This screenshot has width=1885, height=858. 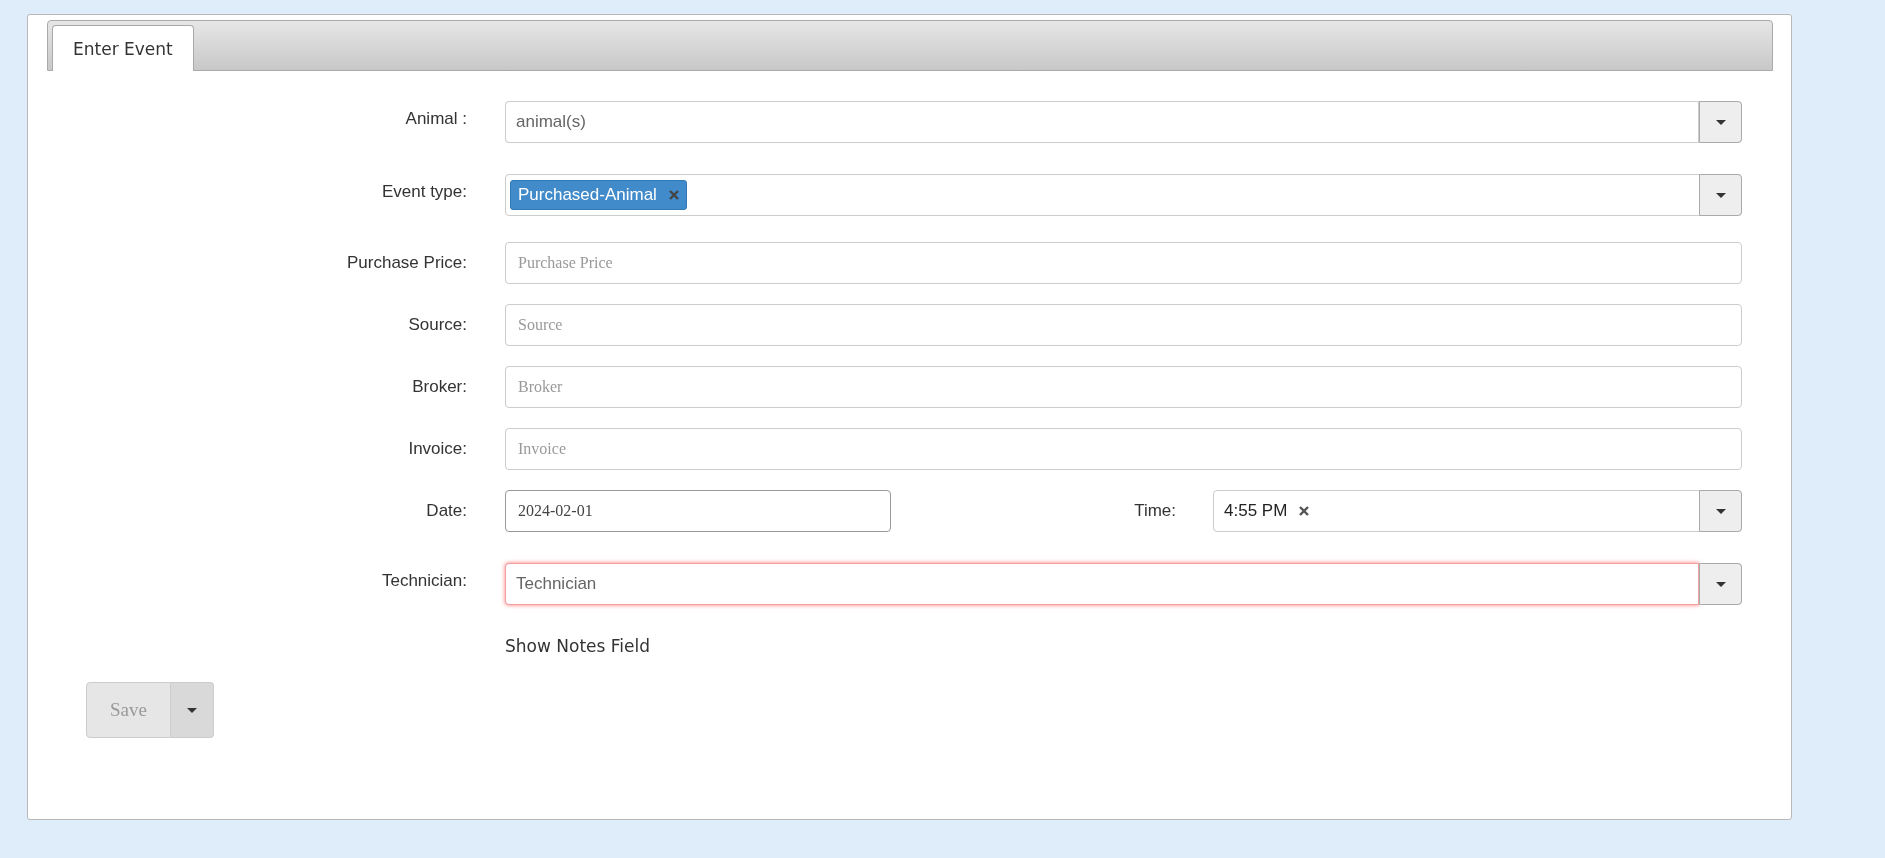 I want to click on remove-icon, so click(x=1304, y=511).